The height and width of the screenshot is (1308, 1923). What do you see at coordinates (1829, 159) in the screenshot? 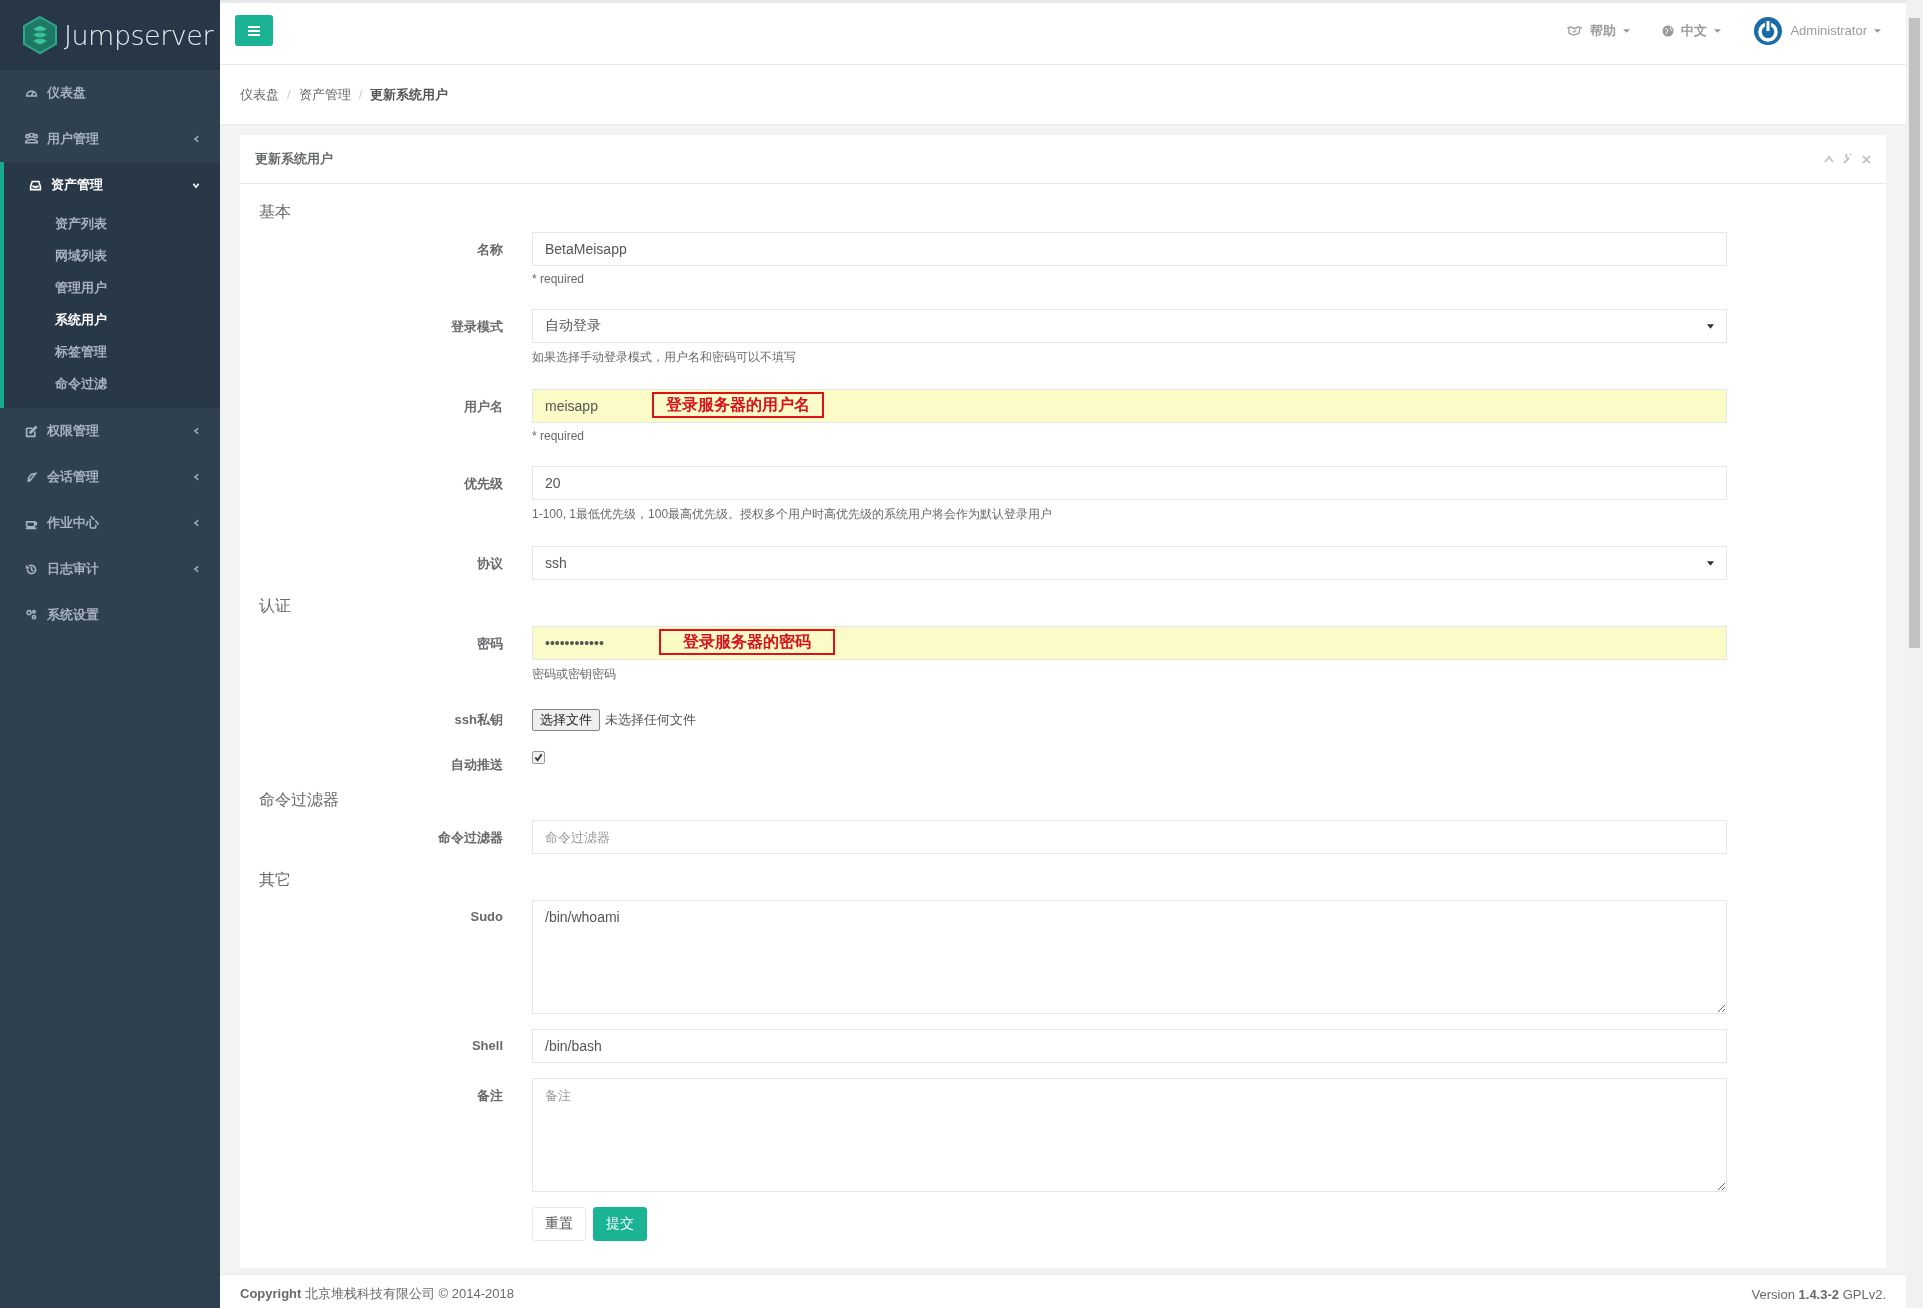
I see `chevron-up-icon` at bounding box center [1829, 159].